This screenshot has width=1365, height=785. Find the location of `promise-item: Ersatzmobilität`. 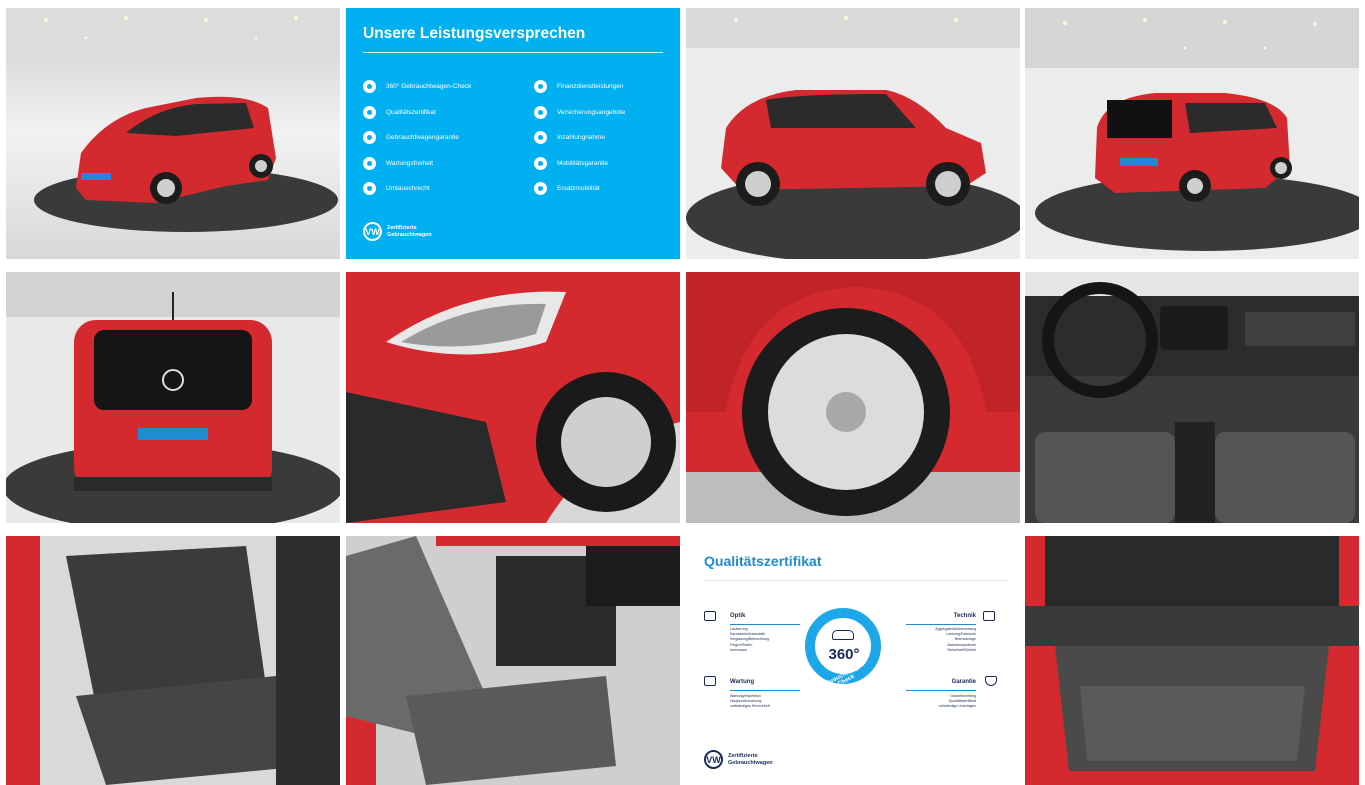

promise-item: Ersatzmobilität is located at coordinates (607, 189).